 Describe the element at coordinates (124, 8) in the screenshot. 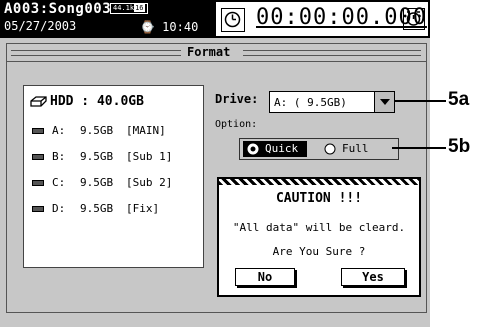

I see `sample-rate-value: 44.1k` at that location.